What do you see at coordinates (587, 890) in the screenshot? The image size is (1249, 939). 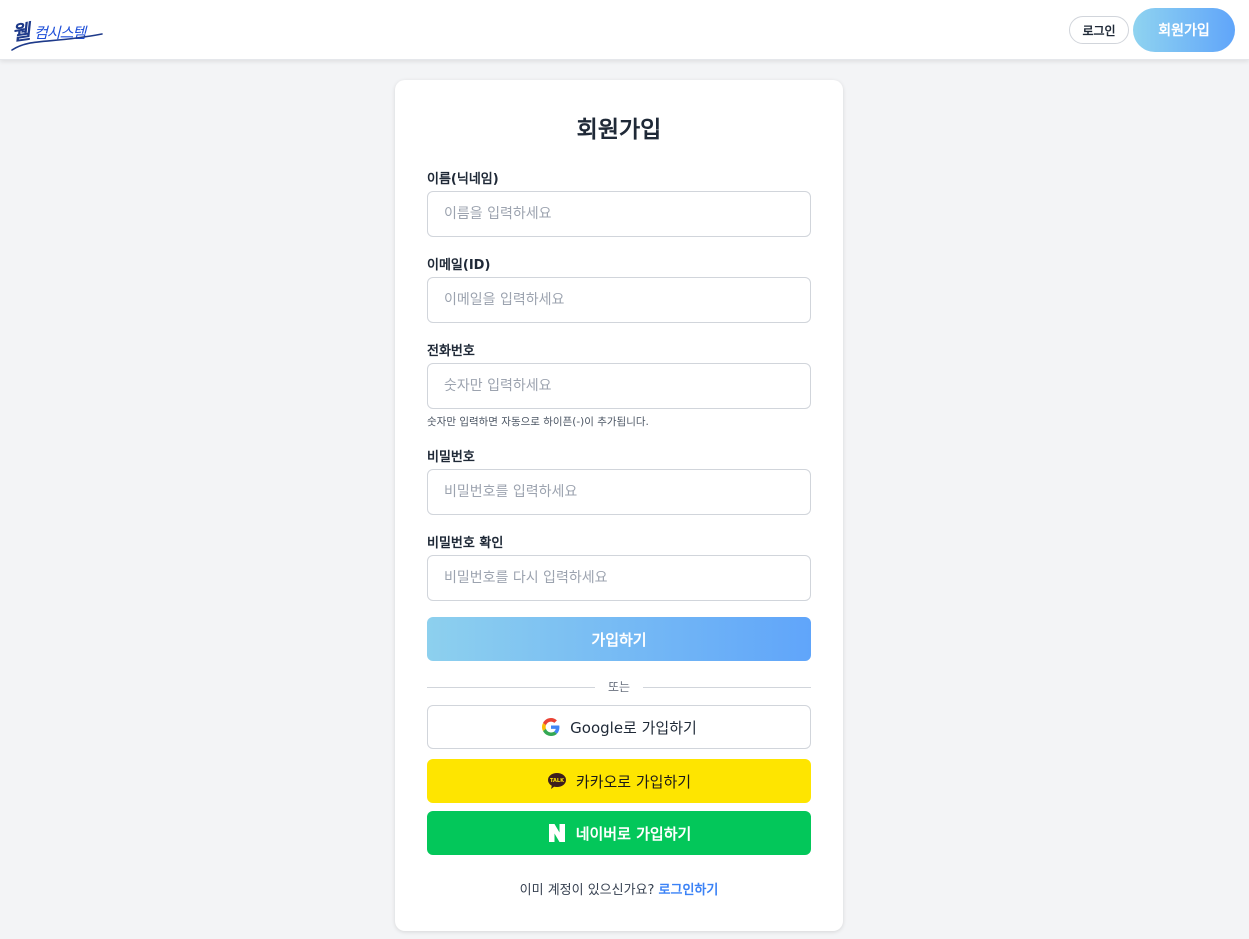 I see `login-prompt-text: 이미 계정이 있으신가요?` at bounding box center [587, 890].